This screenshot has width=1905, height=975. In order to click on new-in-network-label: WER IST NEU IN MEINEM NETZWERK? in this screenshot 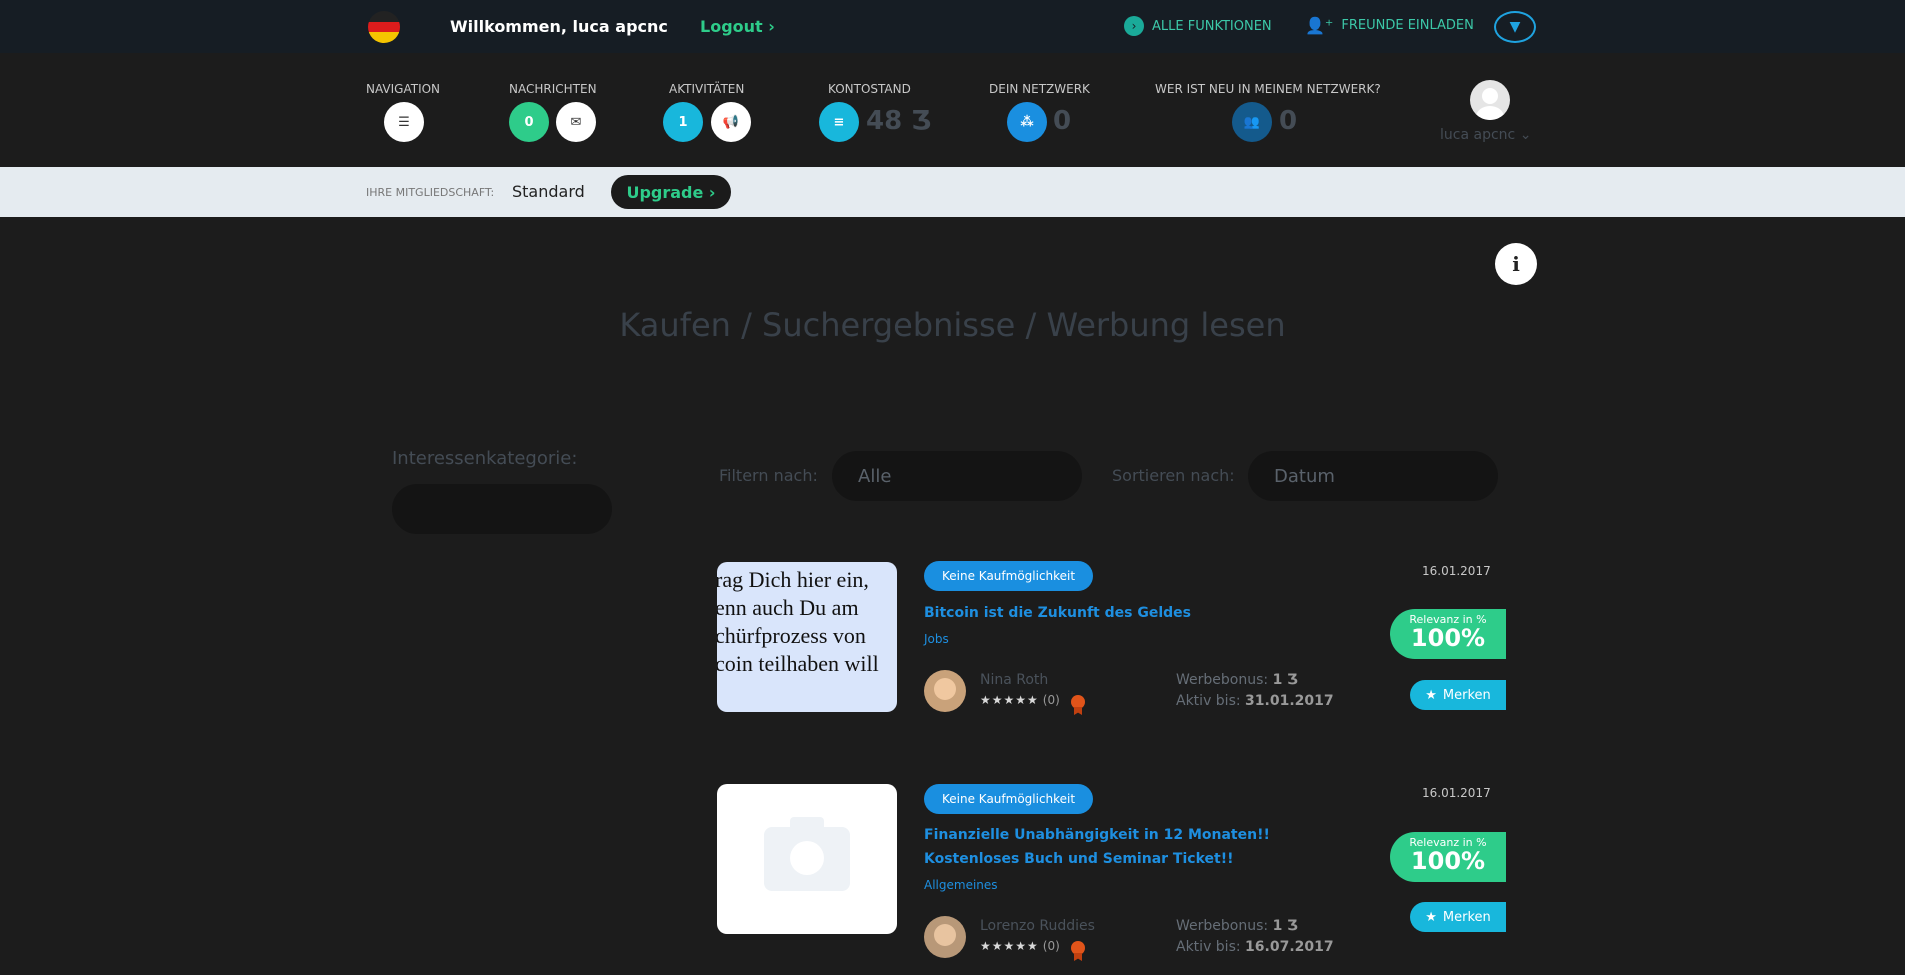, I will do `click(1268, 89)`.